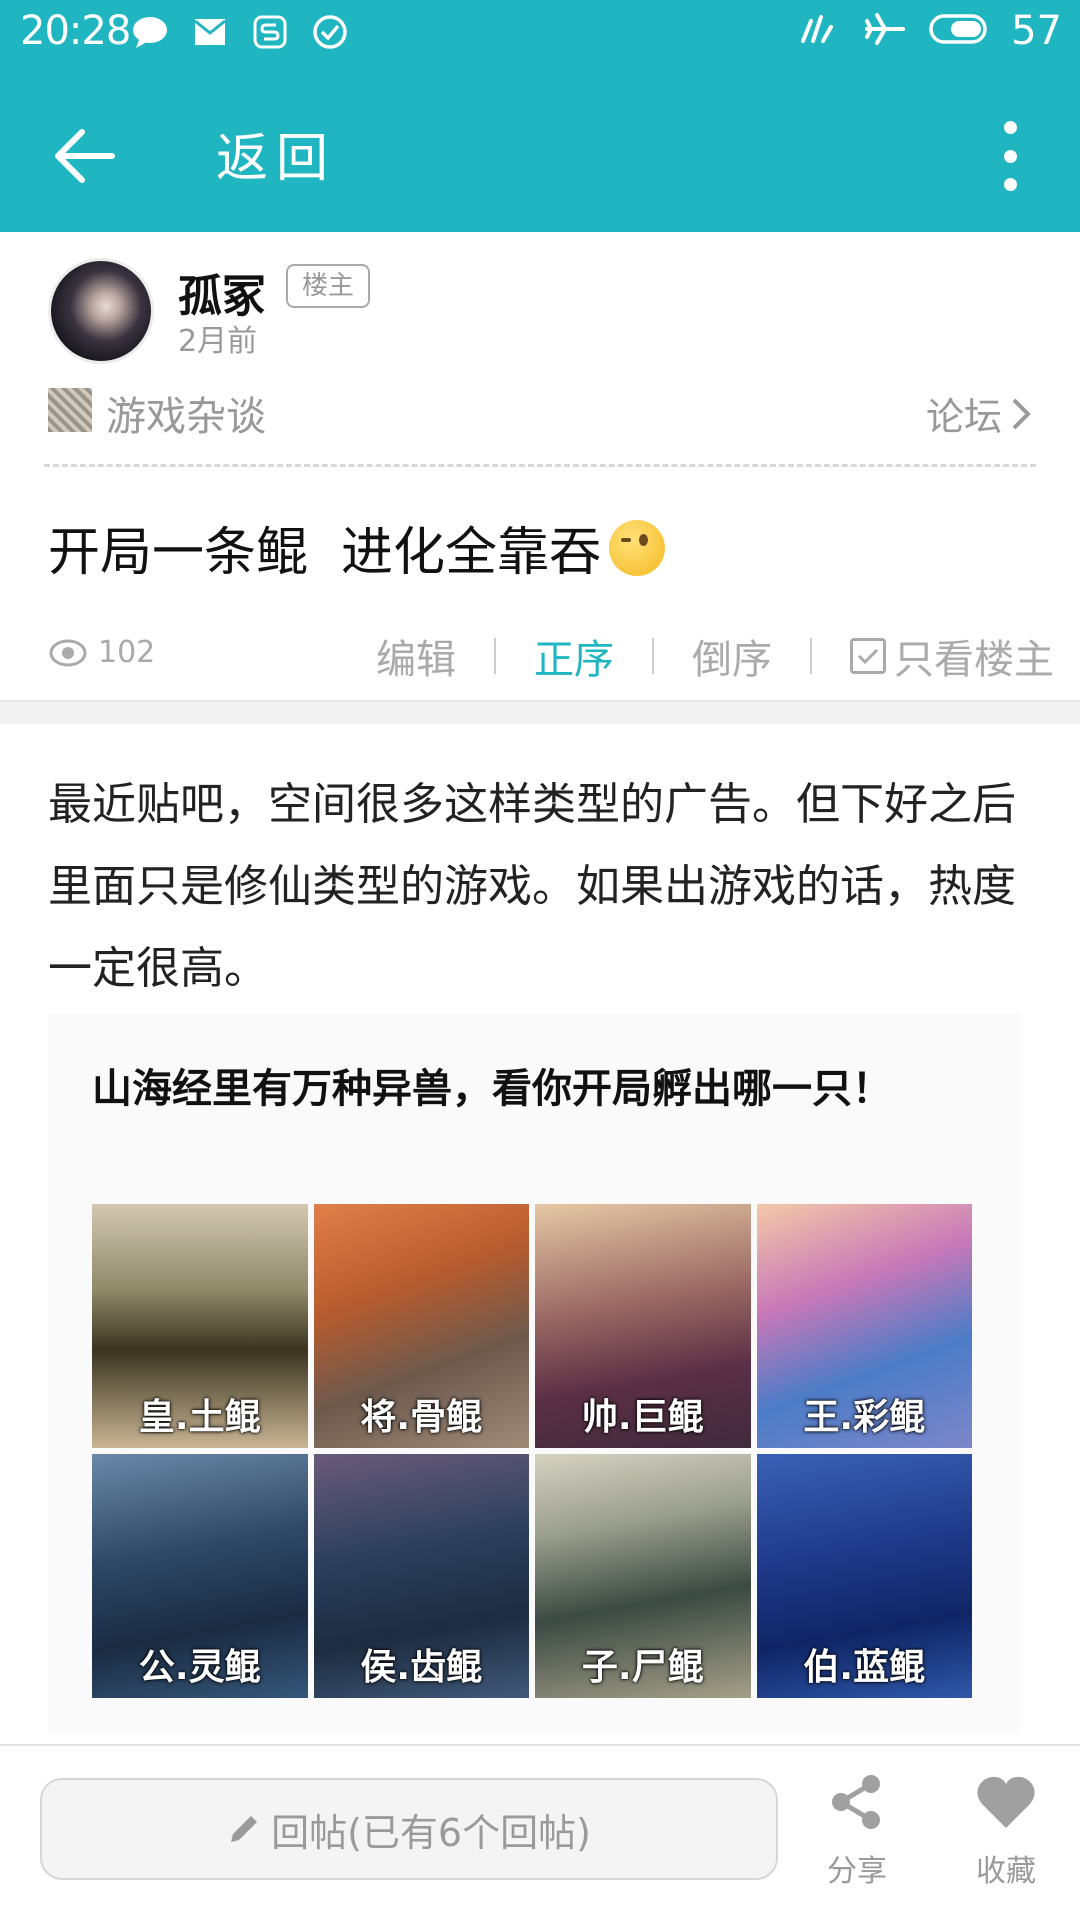  What do you see at coordinates (421, 1326) in the screenshot?
I see `creature-tile: 将.骨鲲` at bounding box center [421, 1326].